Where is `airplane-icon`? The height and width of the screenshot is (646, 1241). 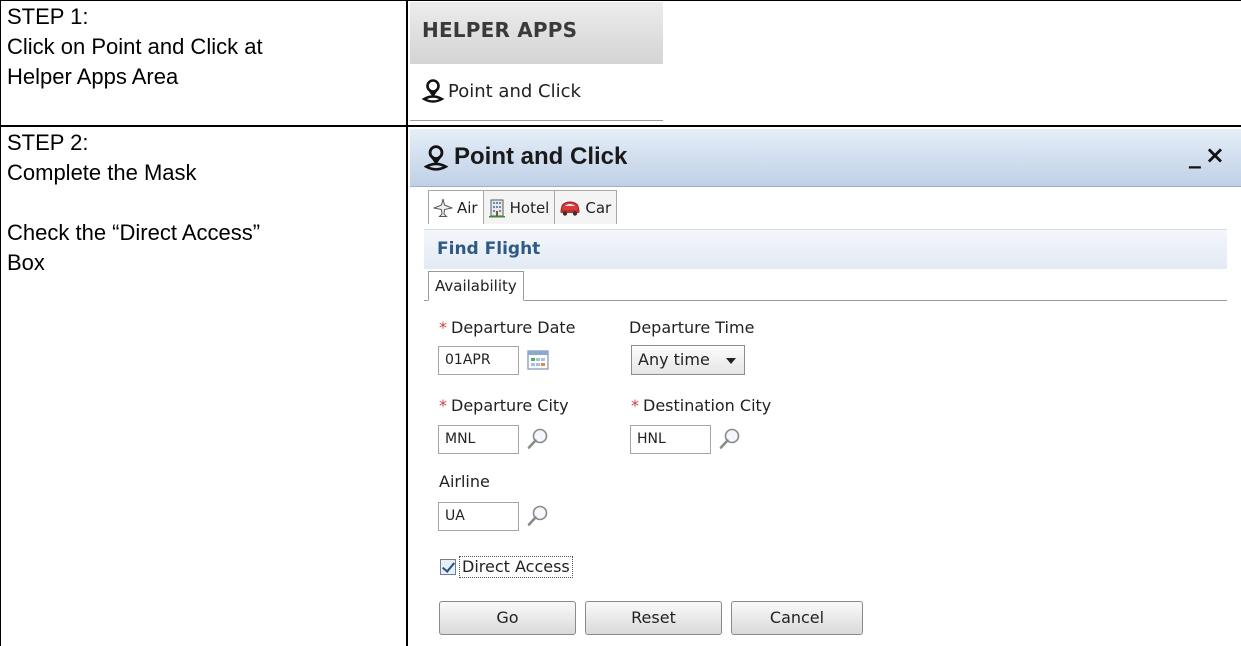
airplane-icon is located at coordinates (443, 208).